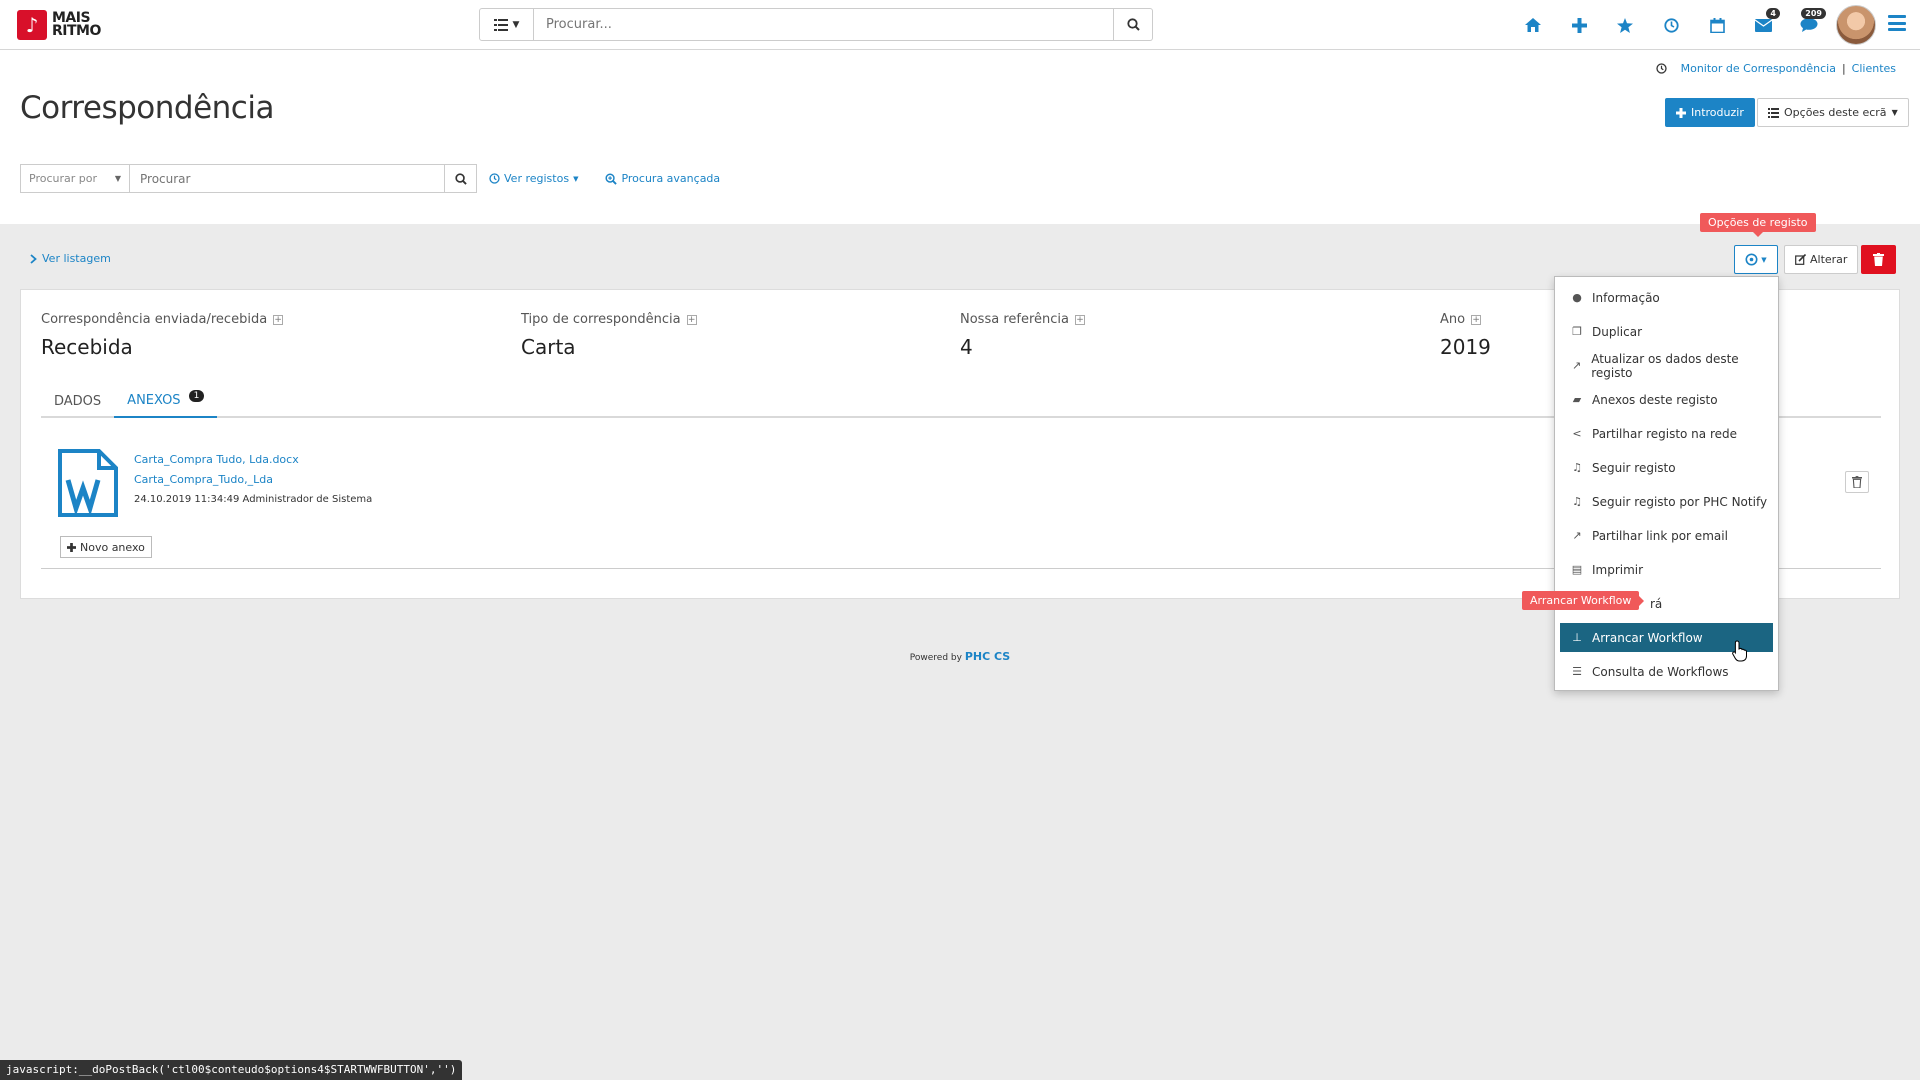  Describe the element at coordinates (75, 178) in the screenshot. I see `search-by-select: Procurar por ▼` at that location.